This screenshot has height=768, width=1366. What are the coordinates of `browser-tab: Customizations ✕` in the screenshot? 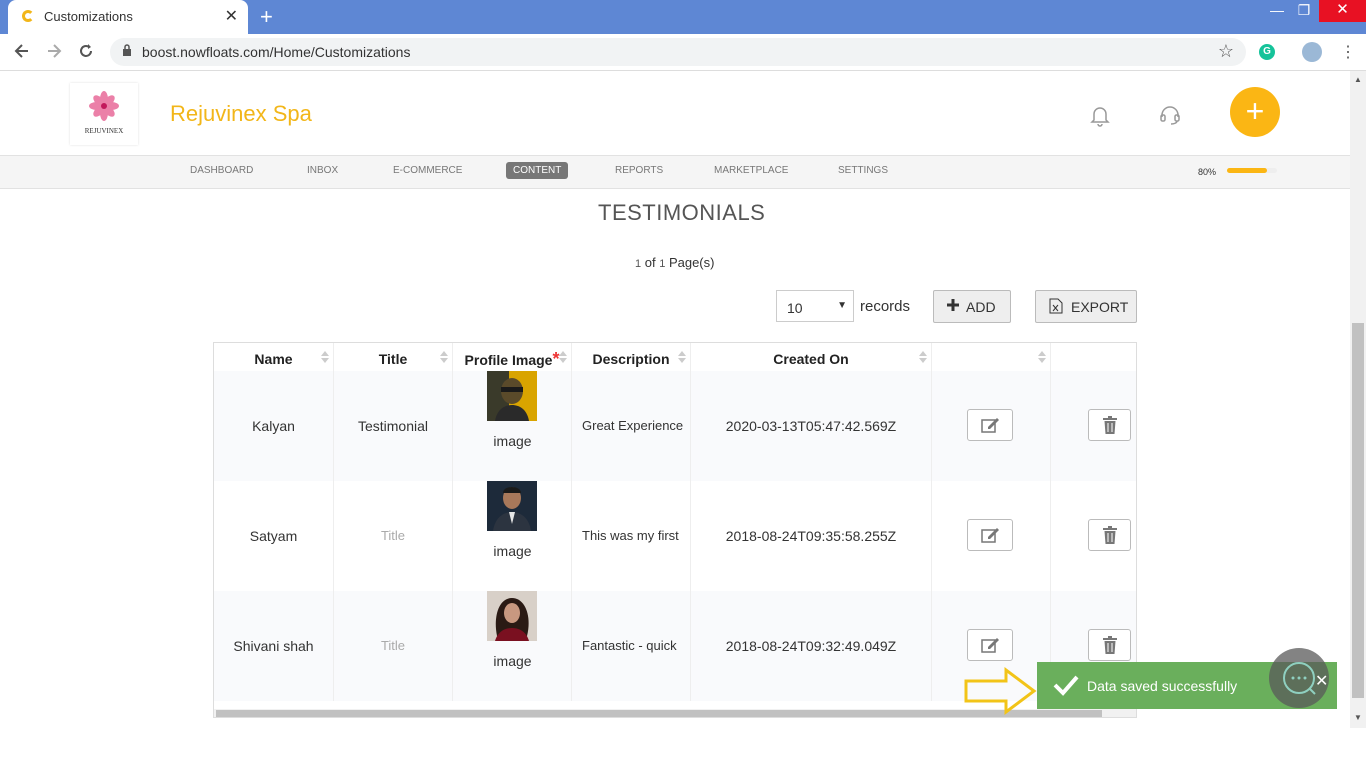 It's located at (128, 17).